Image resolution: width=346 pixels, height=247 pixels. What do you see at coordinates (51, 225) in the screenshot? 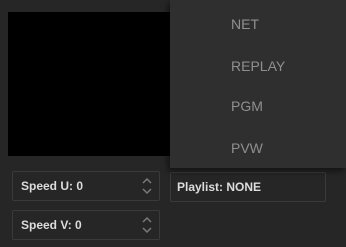
I see `speed-v-label: Speed V: 0` at bounding box center [51, 225].